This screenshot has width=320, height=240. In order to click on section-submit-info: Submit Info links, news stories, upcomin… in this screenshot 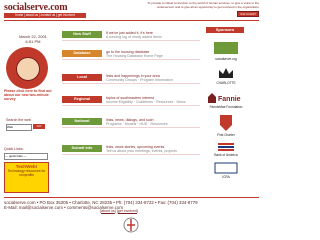, I will do `click(131, 154)`.